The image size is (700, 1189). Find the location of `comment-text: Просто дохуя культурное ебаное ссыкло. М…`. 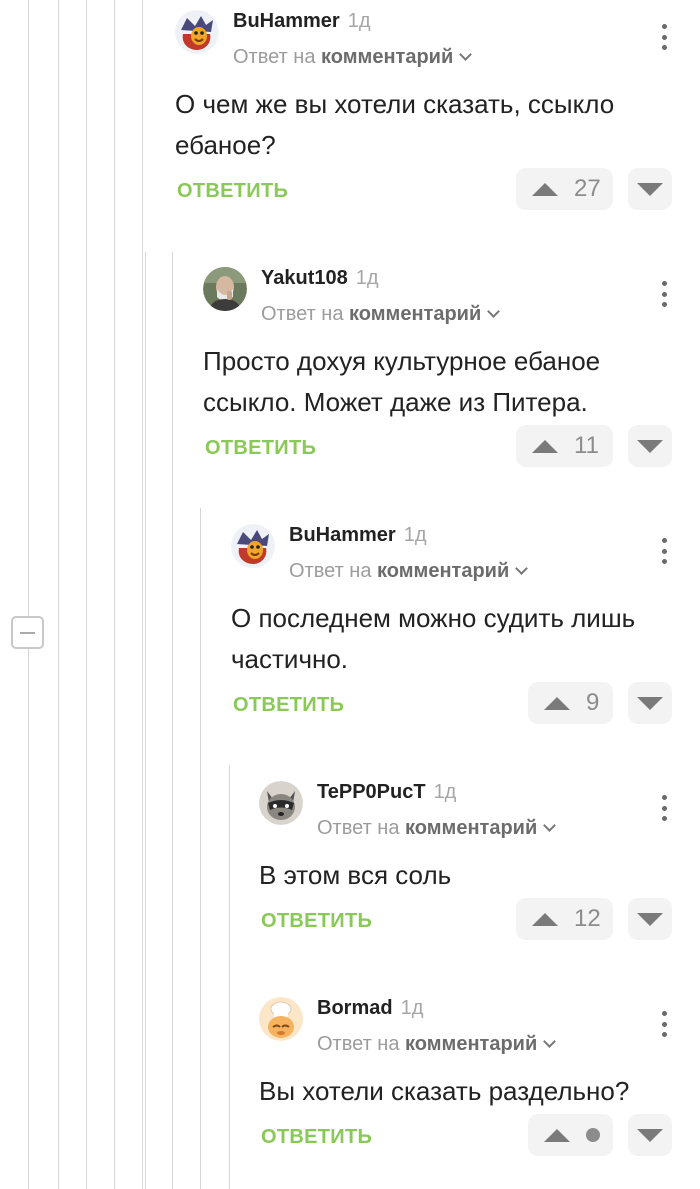

comment-text: Просто дохуя культурное ебаное ссыкло. М… is located at coordinates (402, 381).